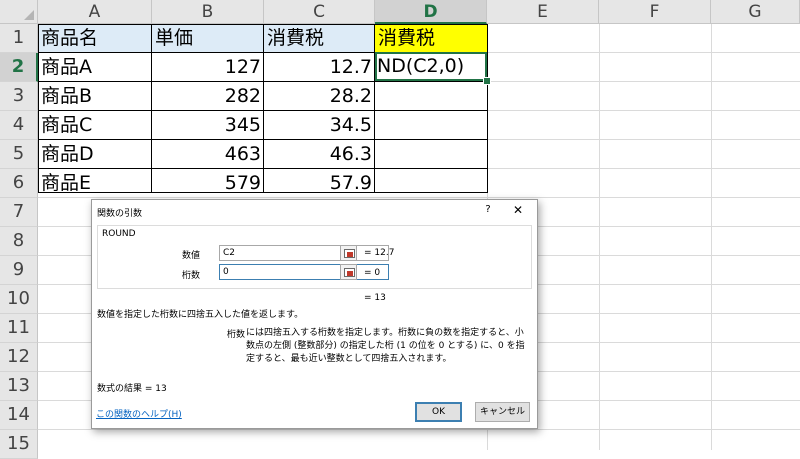 This screenshot has width=800, height=459. What do you see at coordinates (19, 299) in the screenshot?
I see `row-header-10: 10` at bounding box center [19, 299].